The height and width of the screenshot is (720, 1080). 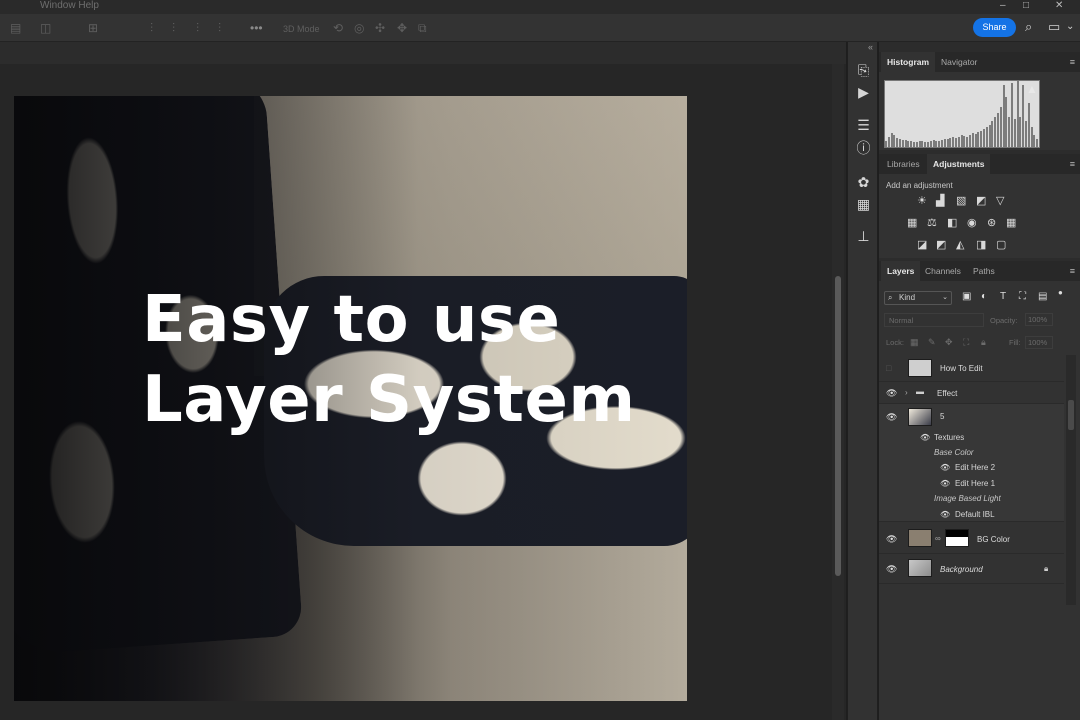 I want to click on layer-row-effect: 👁︎ › ▬ Effect, so click(x=971, y=393).